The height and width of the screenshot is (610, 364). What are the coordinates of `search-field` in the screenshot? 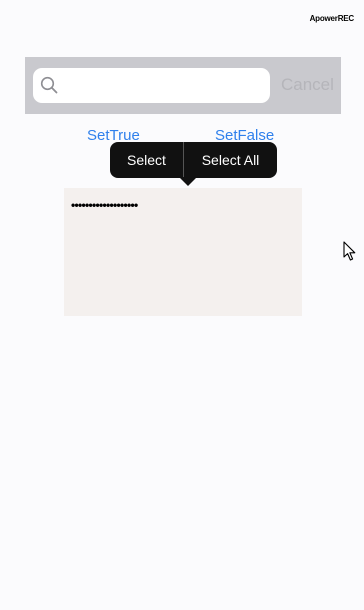 It's located at (151, 85).